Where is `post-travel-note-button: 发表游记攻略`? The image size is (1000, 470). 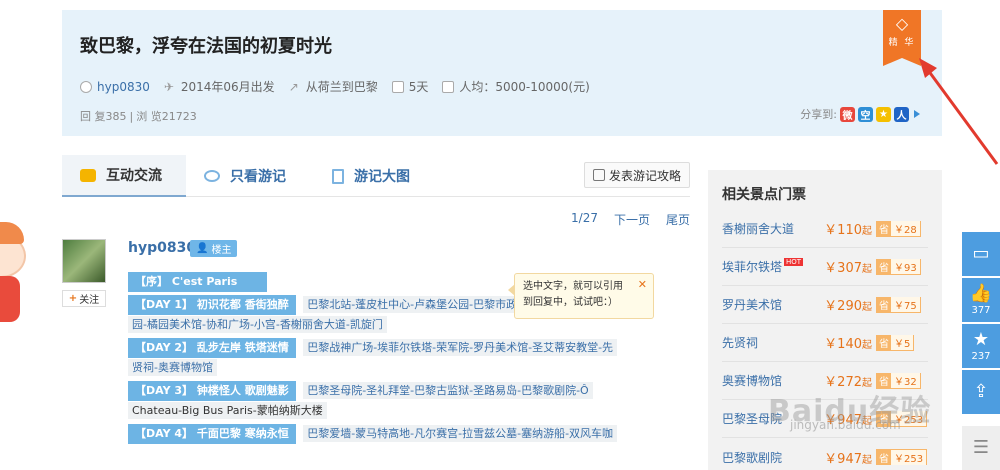 post-travel-note-button: 发表游记攻略 is located at coordinates (636, 175).